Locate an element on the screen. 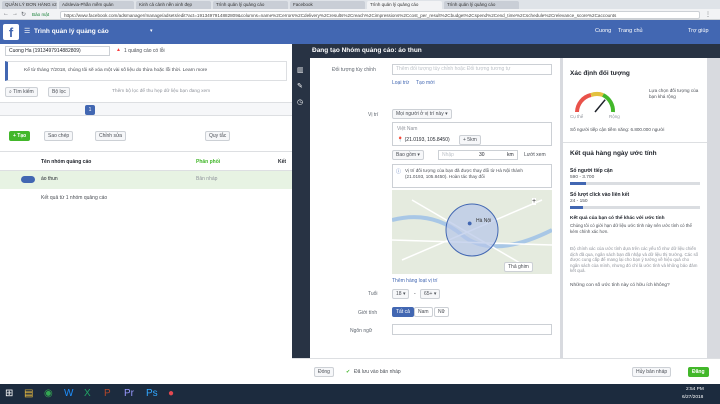  row-delivery: Bản nháp is located at coordinates (207, 179).